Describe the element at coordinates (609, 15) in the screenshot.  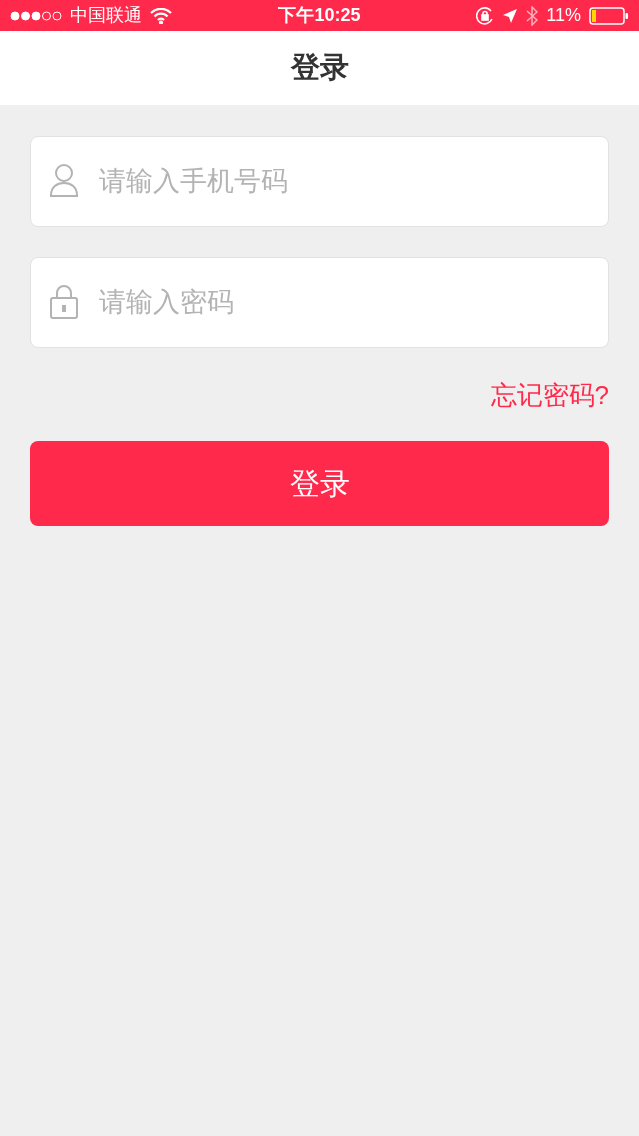
I see `battery-icon` at that location.